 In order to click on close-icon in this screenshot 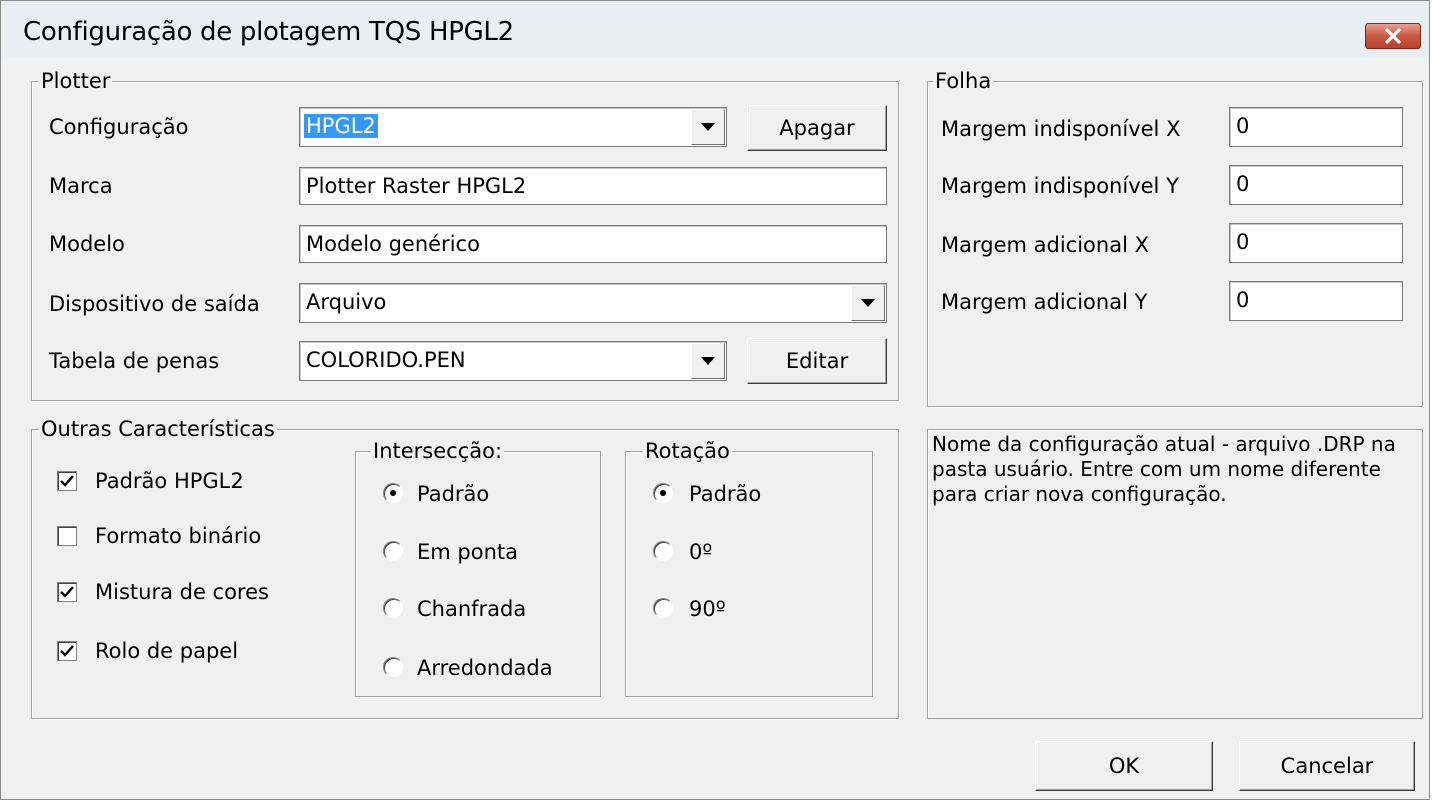, I will do `click(1393, 36)`.